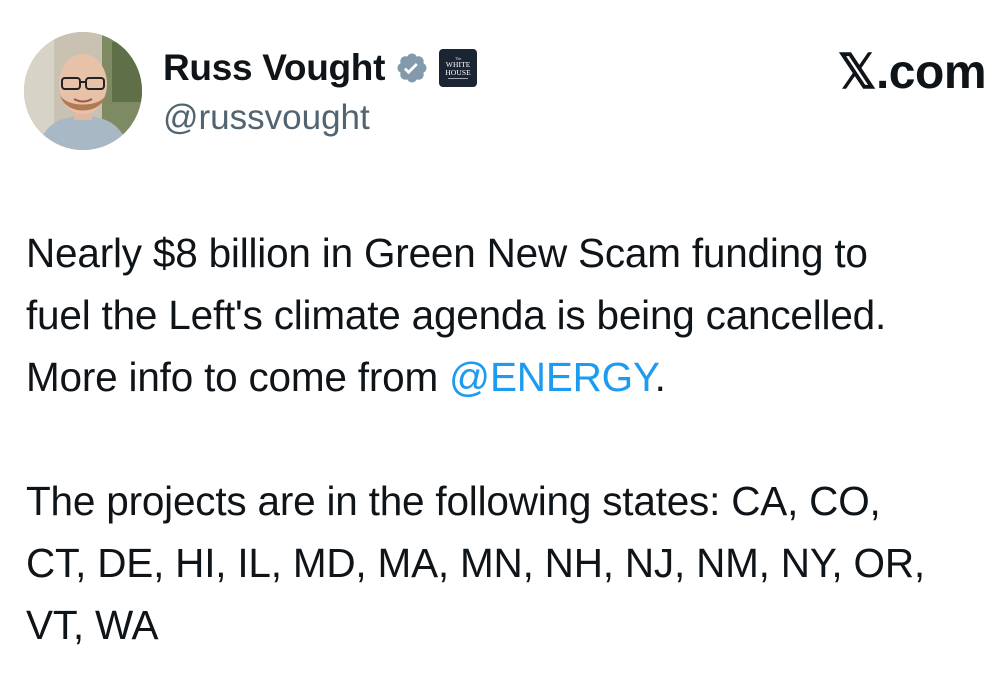  I want to click on verified-badge-icon, so click(412, 68).